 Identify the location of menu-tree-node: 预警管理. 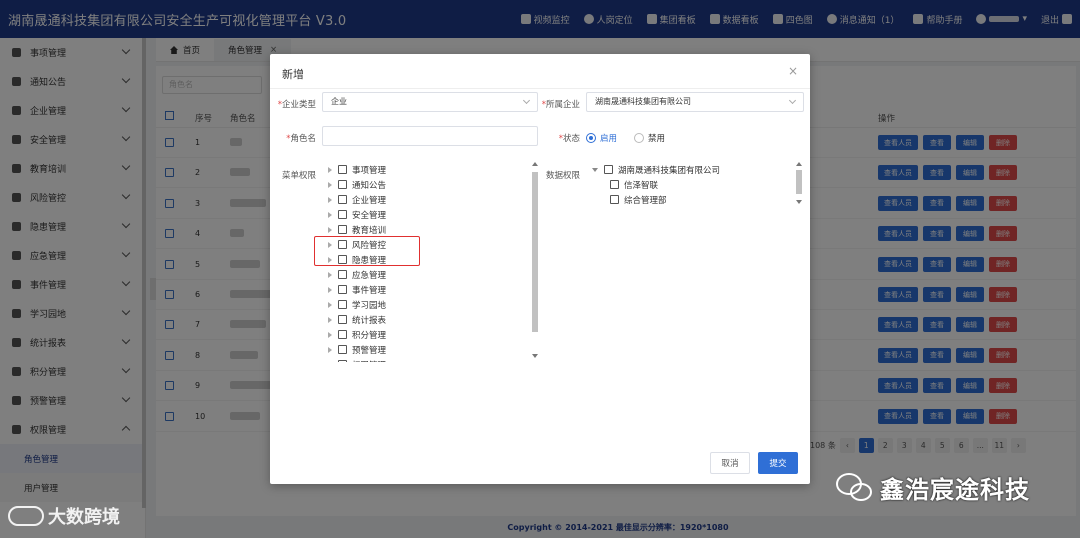
(354, 349).